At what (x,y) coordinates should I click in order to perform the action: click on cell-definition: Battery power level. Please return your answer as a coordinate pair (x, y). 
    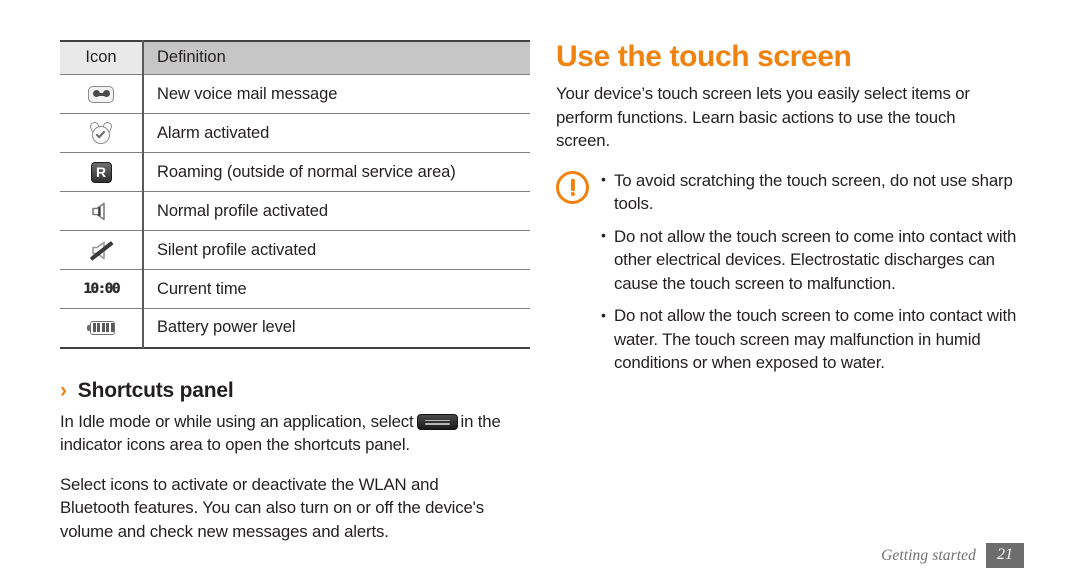
    Looking at the image, I should click on (336, 328).